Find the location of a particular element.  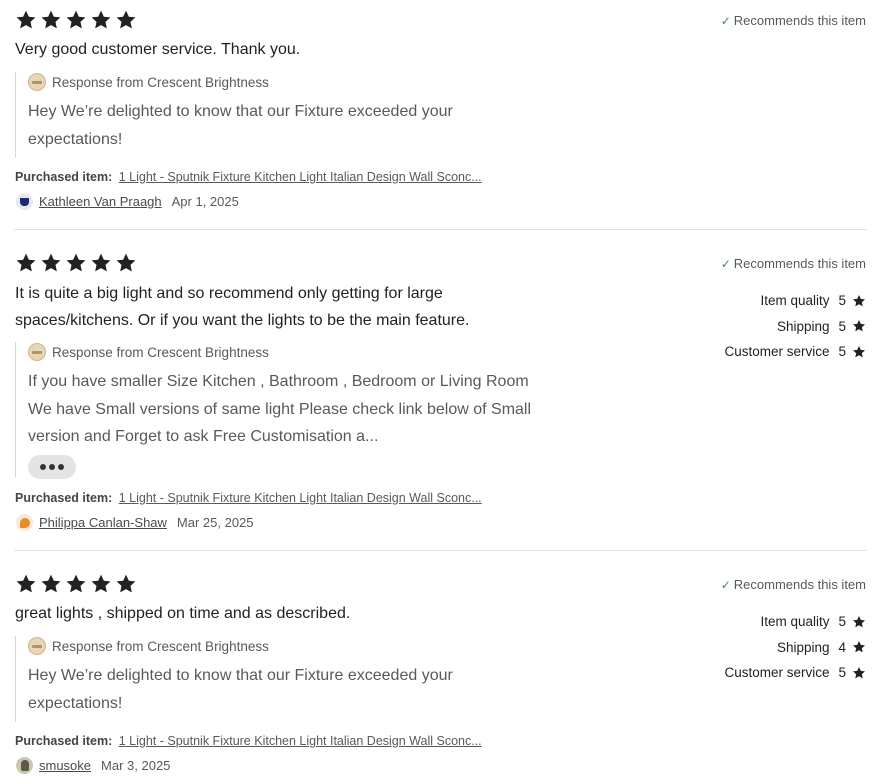

reviewer-info: smusoke Mar 3, 2025 is located at coordinates (93, 765).